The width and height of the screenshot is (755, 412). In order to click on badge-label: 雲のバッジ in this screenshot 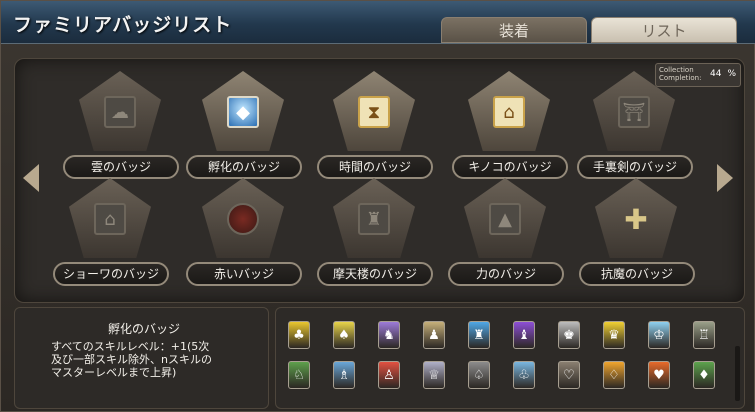, I will do `click(121, 167)`.